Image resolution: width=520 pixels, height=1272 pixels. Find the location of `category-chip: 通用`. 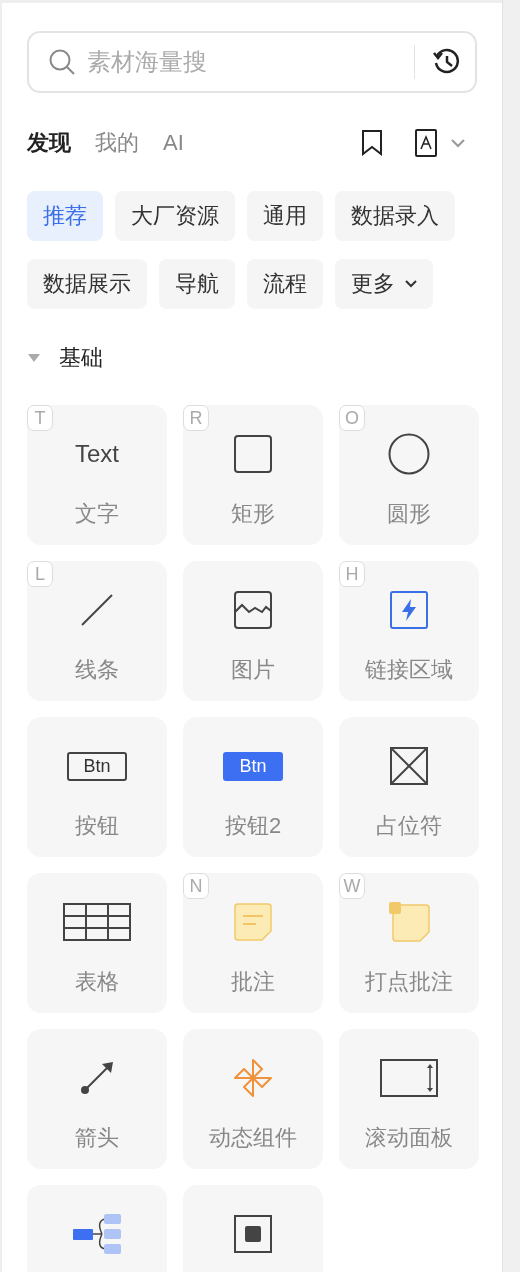

category-chip: 通用 is located at coordinates (285, 216).